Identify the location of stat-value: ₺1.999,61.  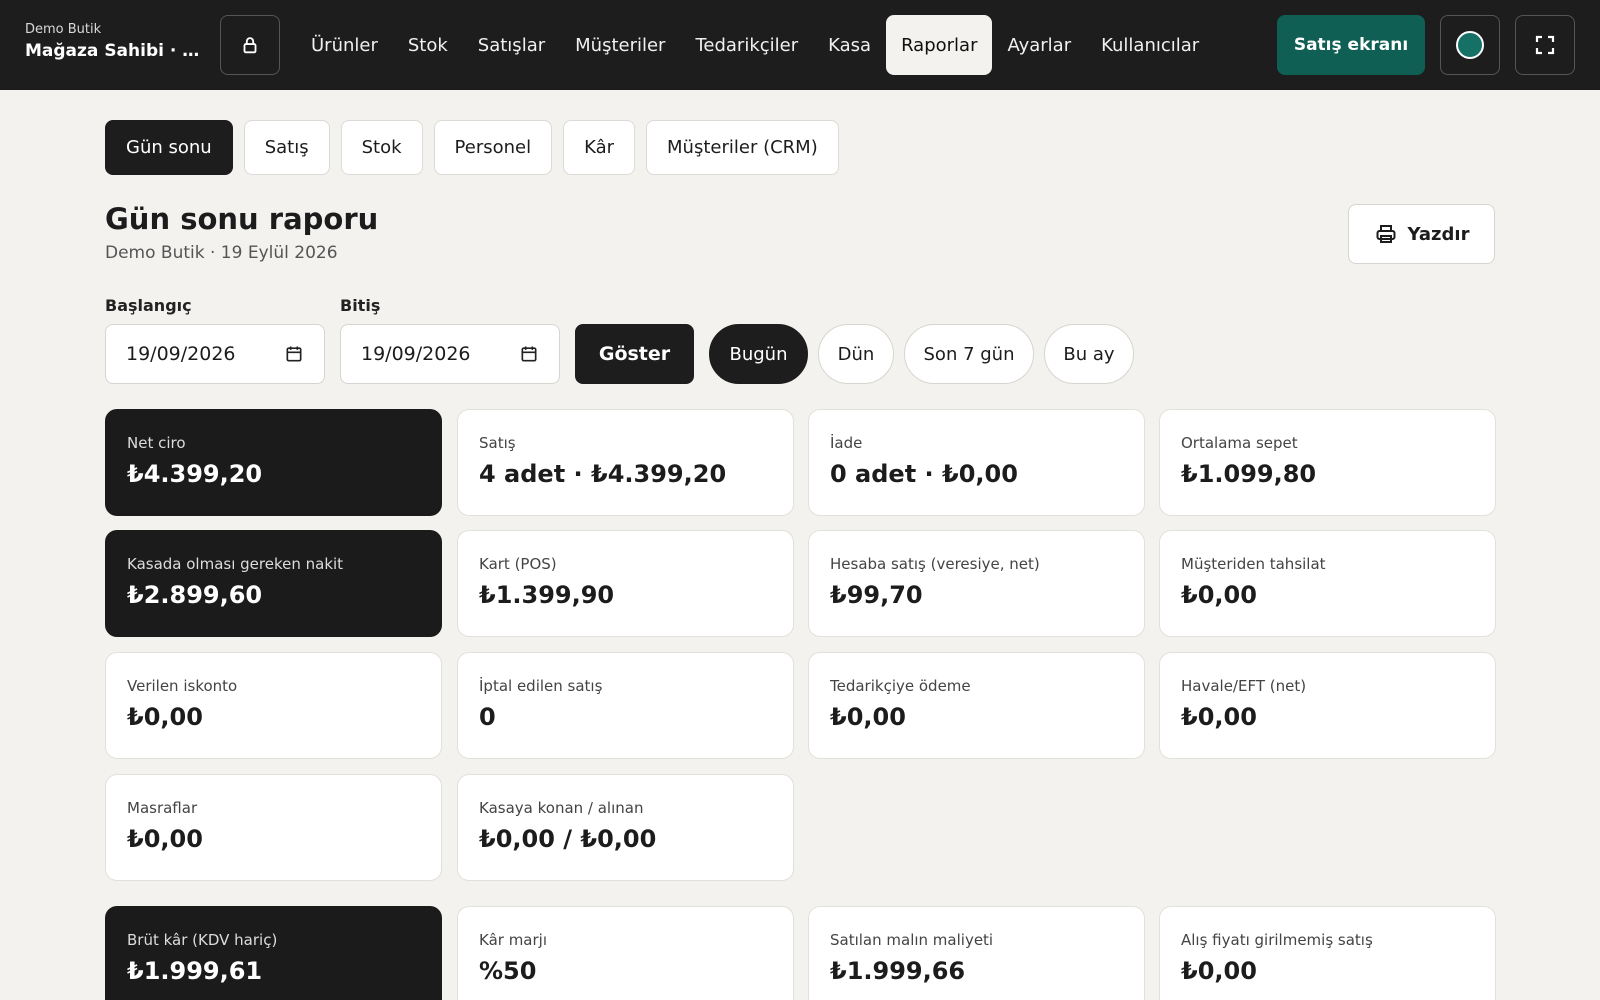
(195, 971).